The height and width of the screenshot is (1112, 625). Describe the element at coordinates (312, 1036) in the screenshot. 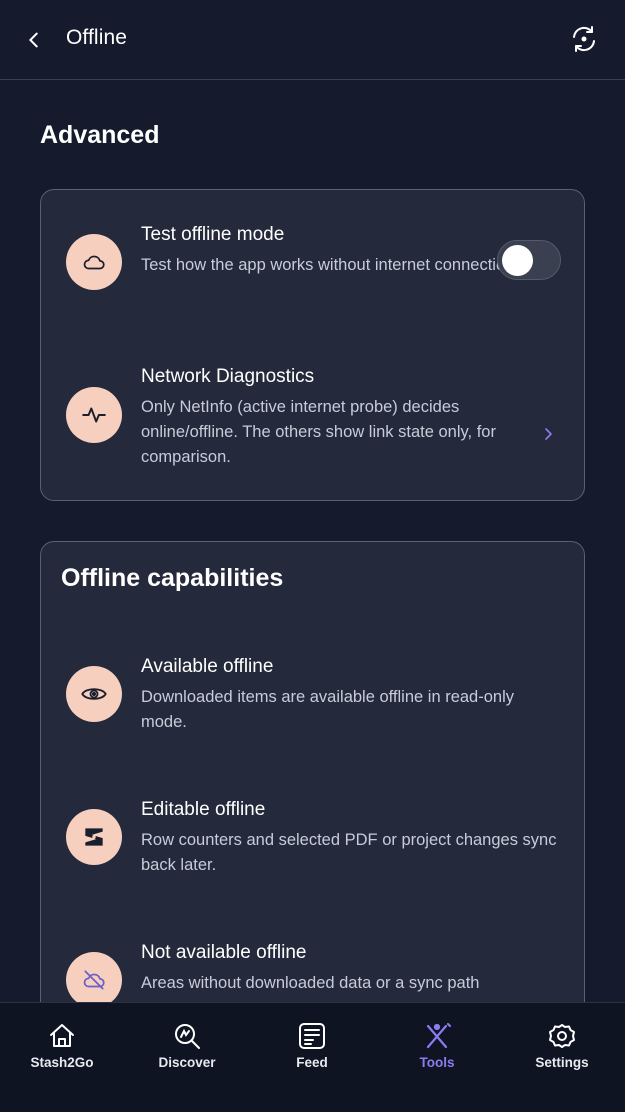

I see `feed-icon` at that location.